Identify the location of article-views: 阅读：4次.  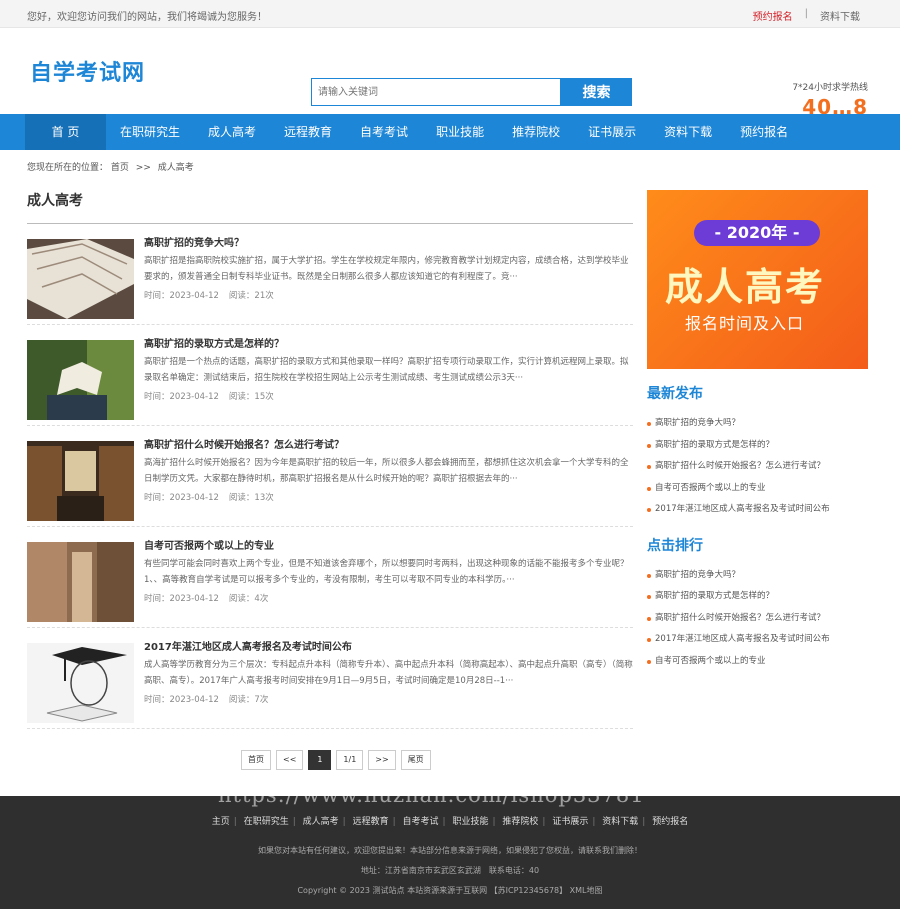
(248, 599).